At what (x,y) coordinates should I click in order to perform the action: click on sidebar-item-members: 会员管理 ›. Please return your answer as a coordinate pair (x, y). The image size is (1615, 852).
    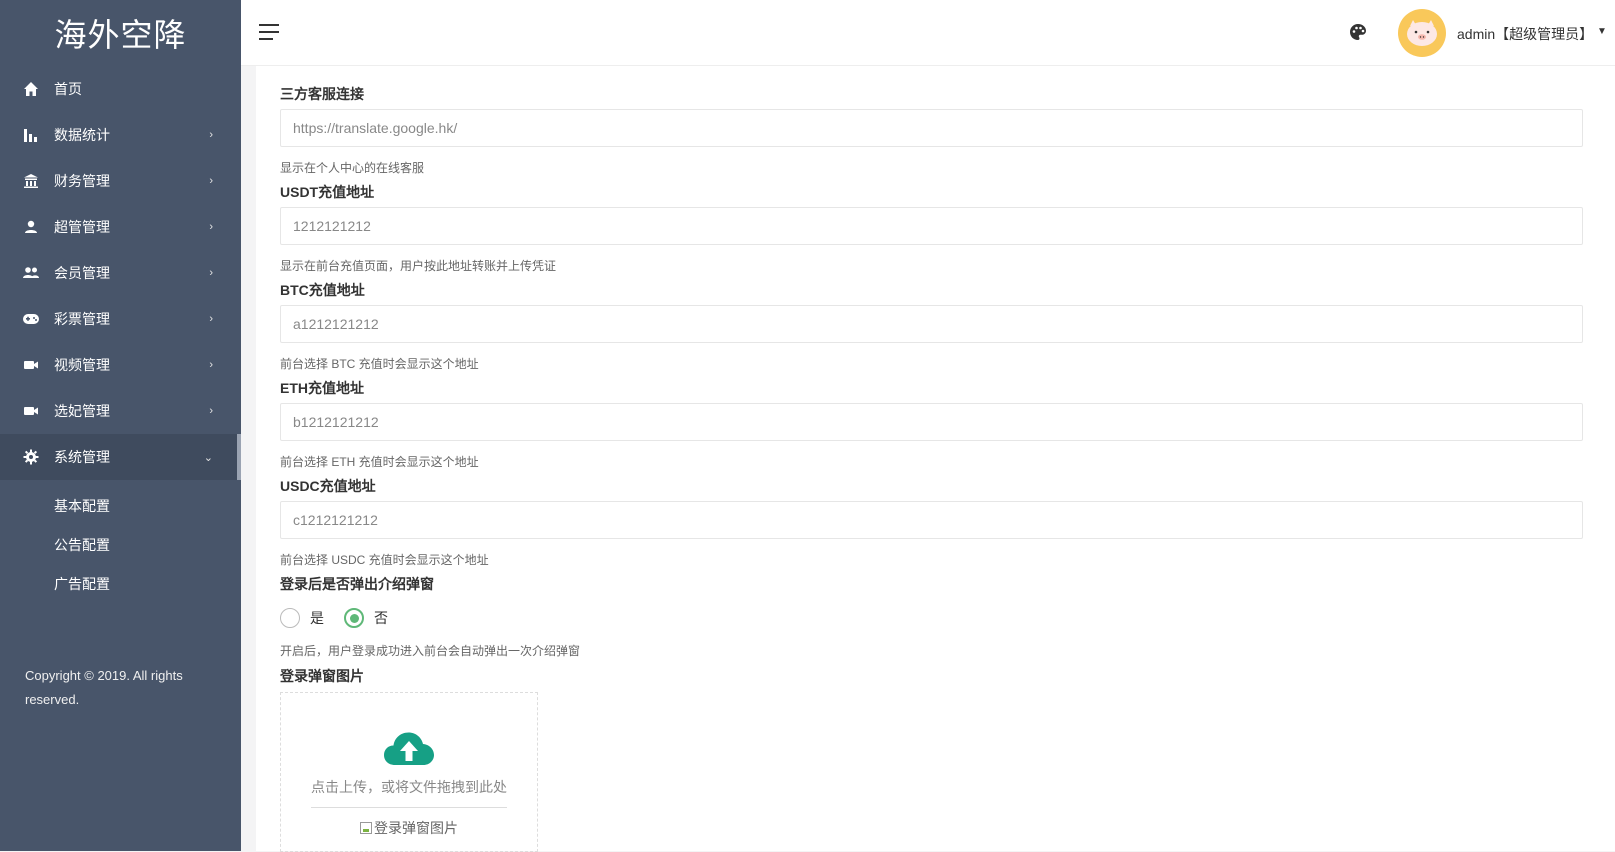
    Looking at the image, I should click on (120, 273).